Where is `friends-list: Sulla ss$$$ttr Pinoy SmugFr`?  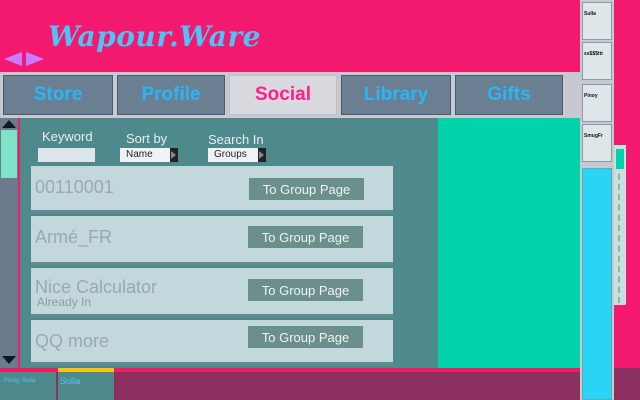
friends-list: Sulla ss$$$ttr Pinoy SmugFr is located at coordinates (597, 200).